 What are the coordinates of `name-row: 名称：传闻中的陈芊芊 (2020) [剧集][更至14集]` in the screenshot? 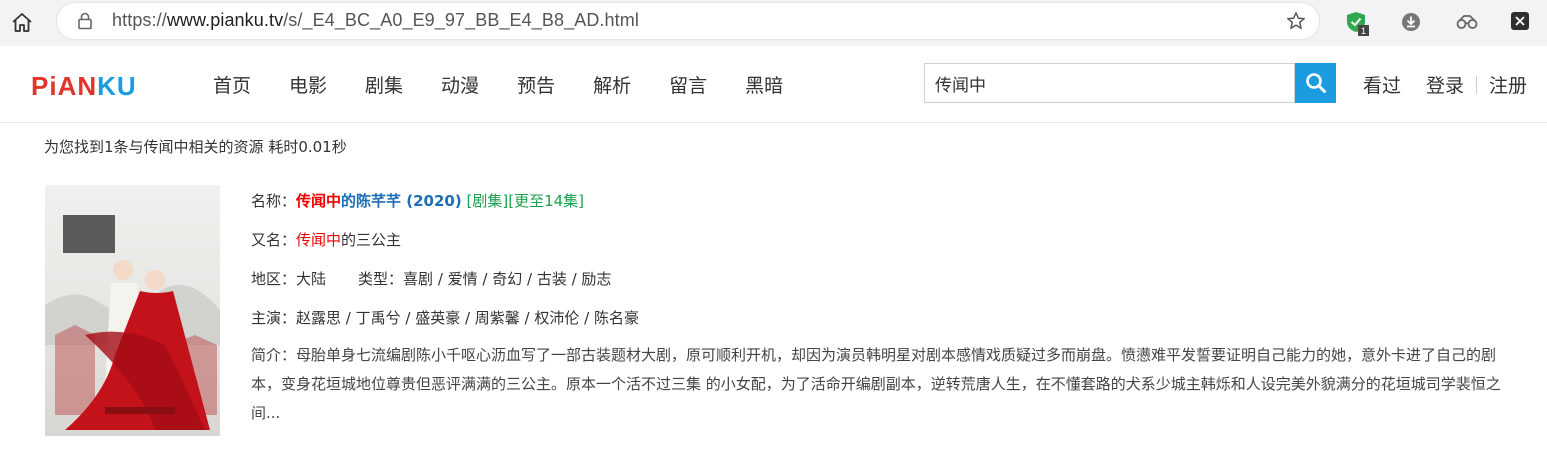 It's located at (876, 209).